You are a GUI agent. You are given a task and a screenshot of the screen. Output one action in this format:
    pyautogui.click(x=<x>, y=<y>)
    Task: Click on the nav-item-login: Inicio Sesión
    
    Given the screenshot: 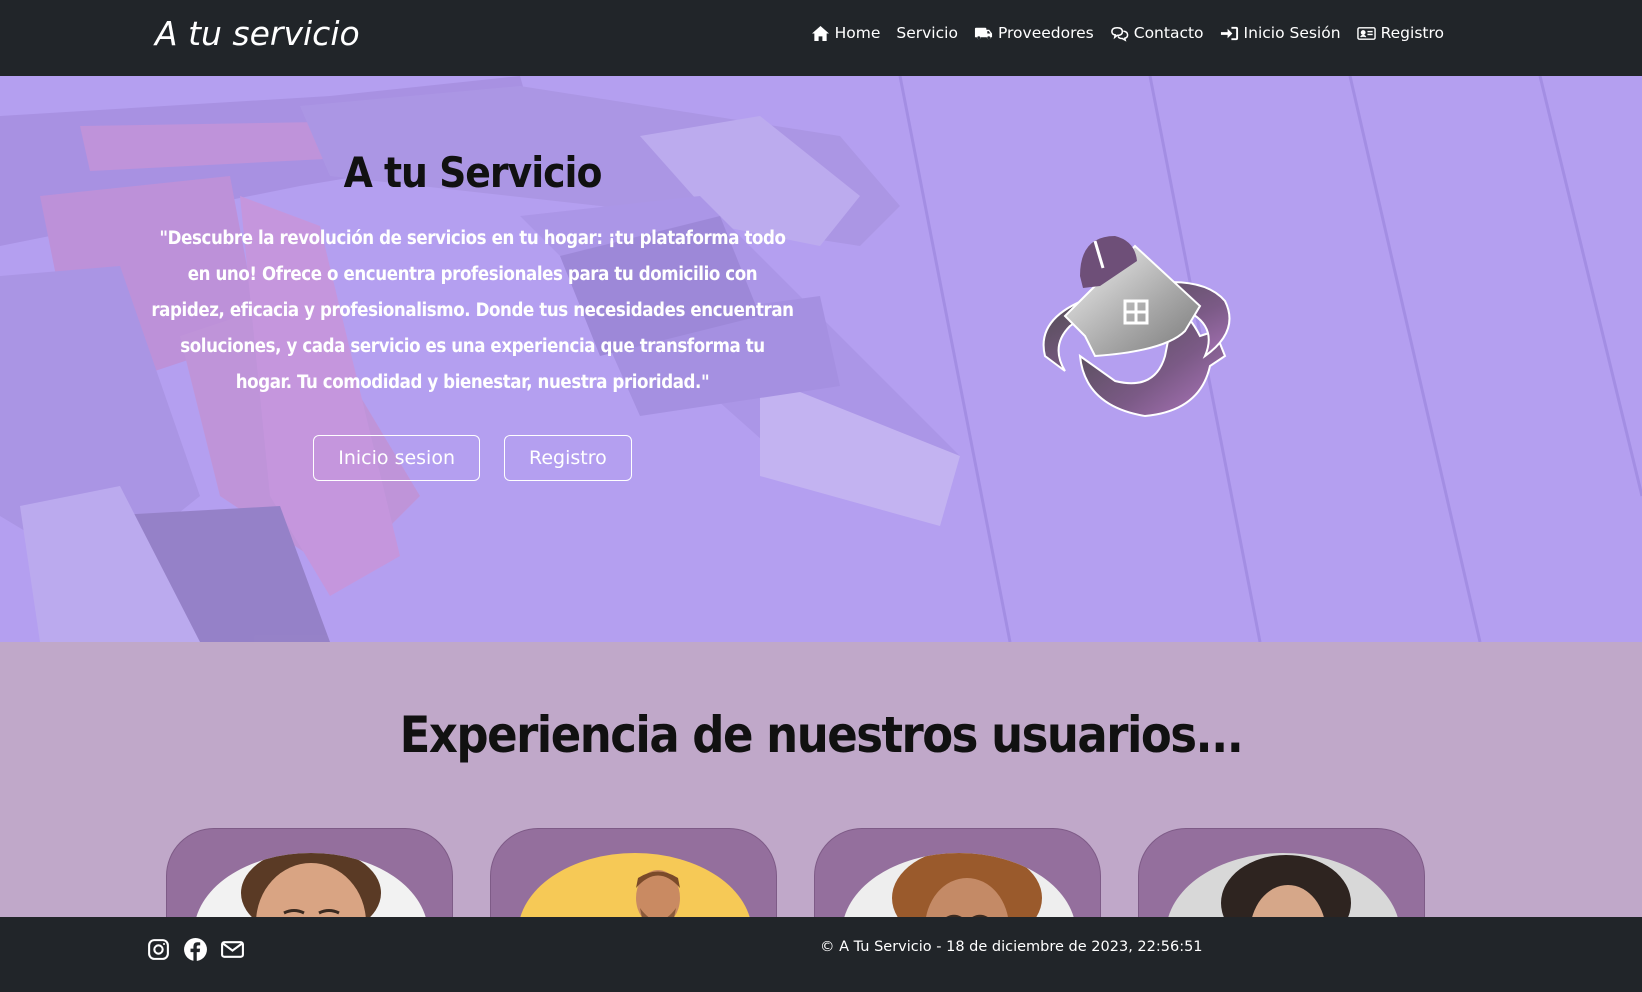 What is the action you would take?
    pyautogui.click(x=1280, y=33)
    